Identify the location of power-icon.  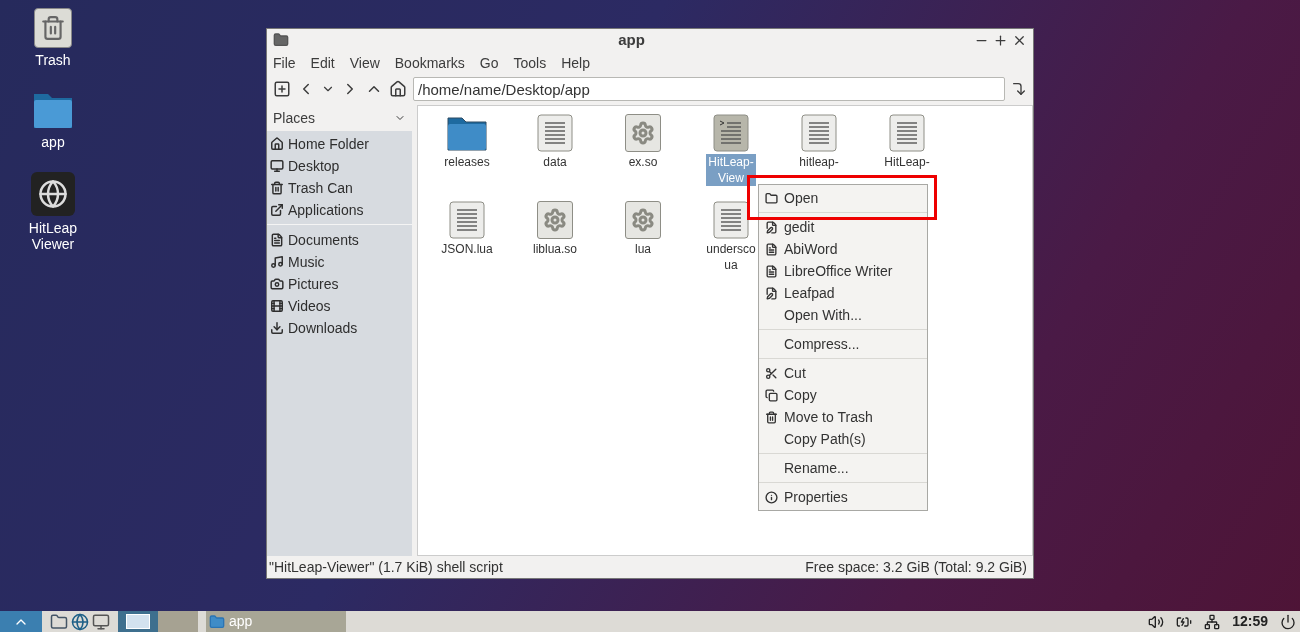
(1288, 621).